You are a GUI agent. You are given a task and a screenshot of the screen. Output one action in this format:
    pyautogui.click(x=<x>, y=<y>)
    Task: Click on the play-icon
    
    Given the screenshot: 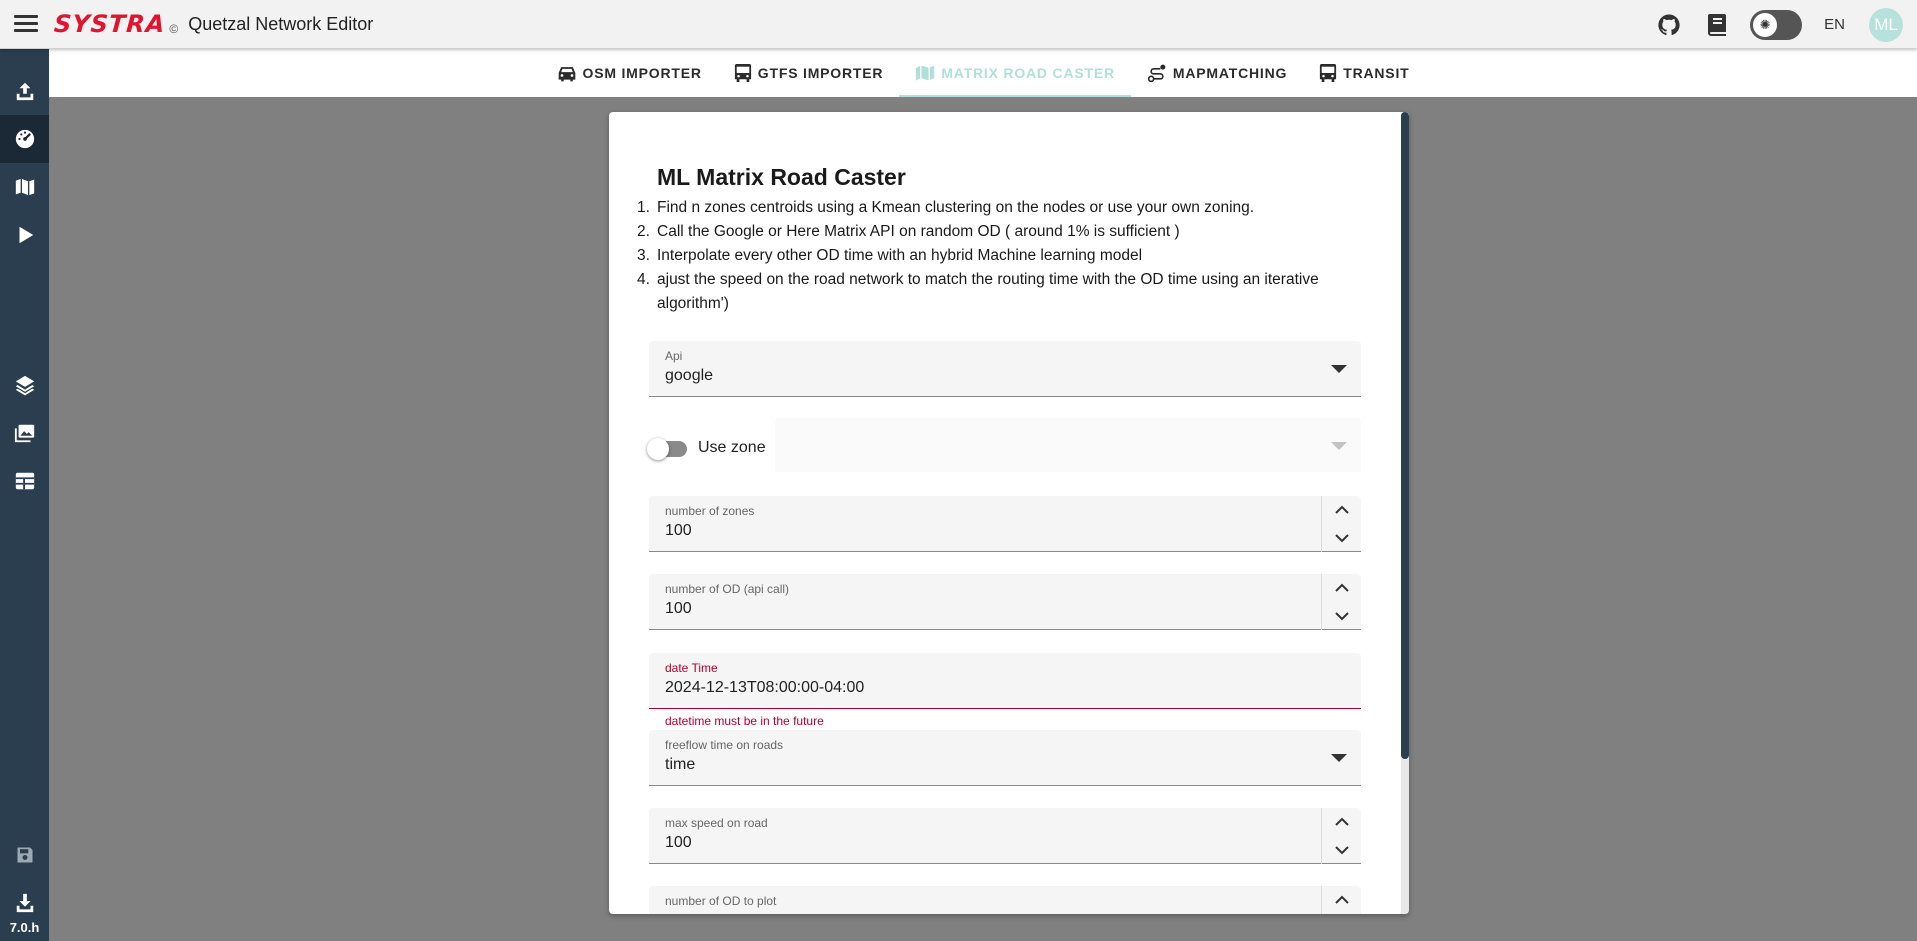 What is the action you would take?
    pyautogui.click(x=26, y=235)
    